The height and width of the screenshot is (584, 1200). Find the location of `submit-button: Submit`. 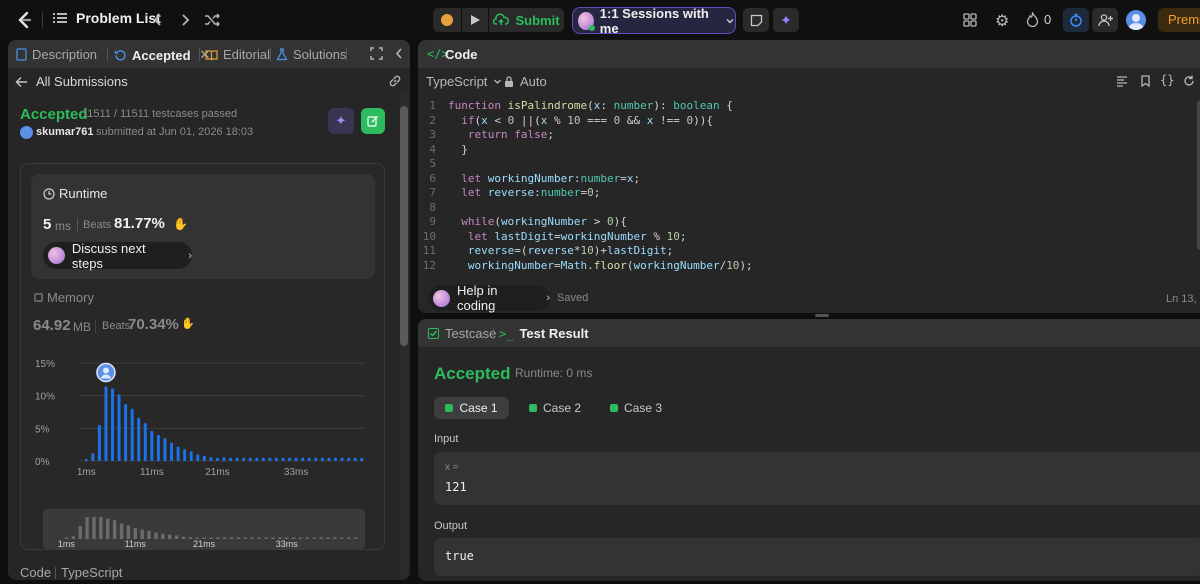

submit-button: Submit is located at coordinates (526, 20).